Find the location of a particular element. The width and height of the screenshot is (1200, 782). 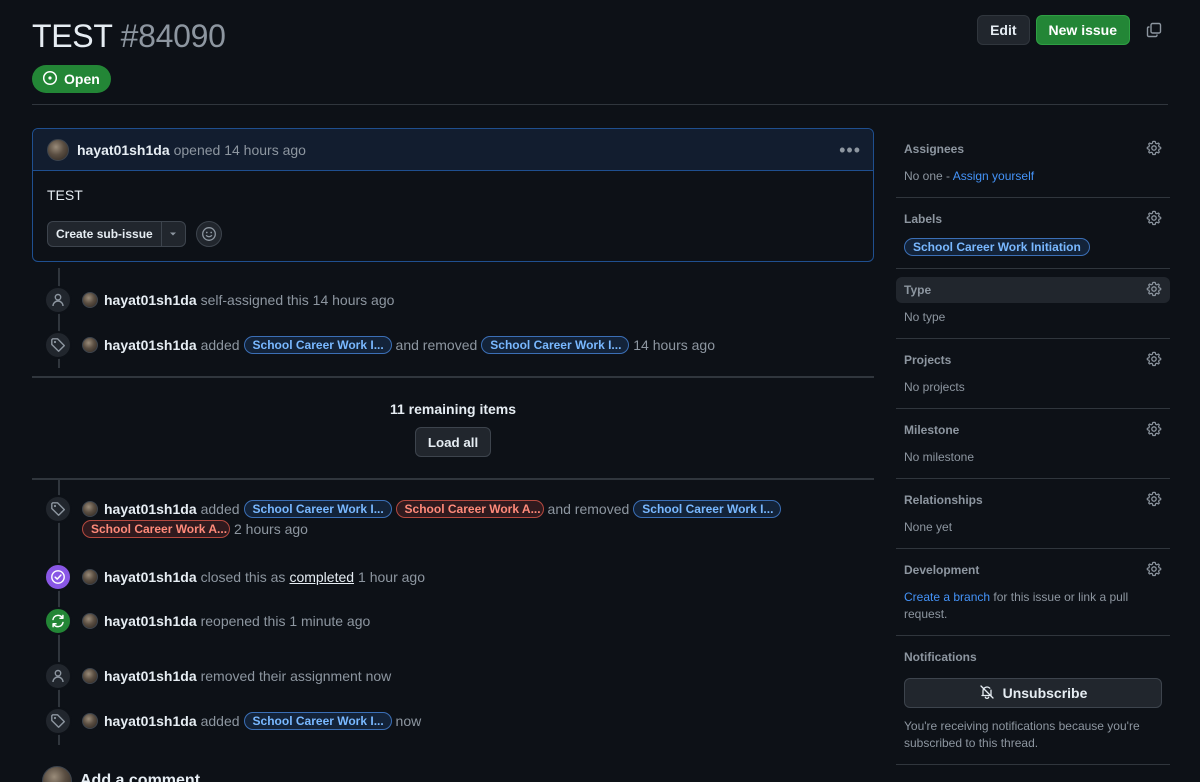

event-text: closed this as is located at coordinates (243, 577).